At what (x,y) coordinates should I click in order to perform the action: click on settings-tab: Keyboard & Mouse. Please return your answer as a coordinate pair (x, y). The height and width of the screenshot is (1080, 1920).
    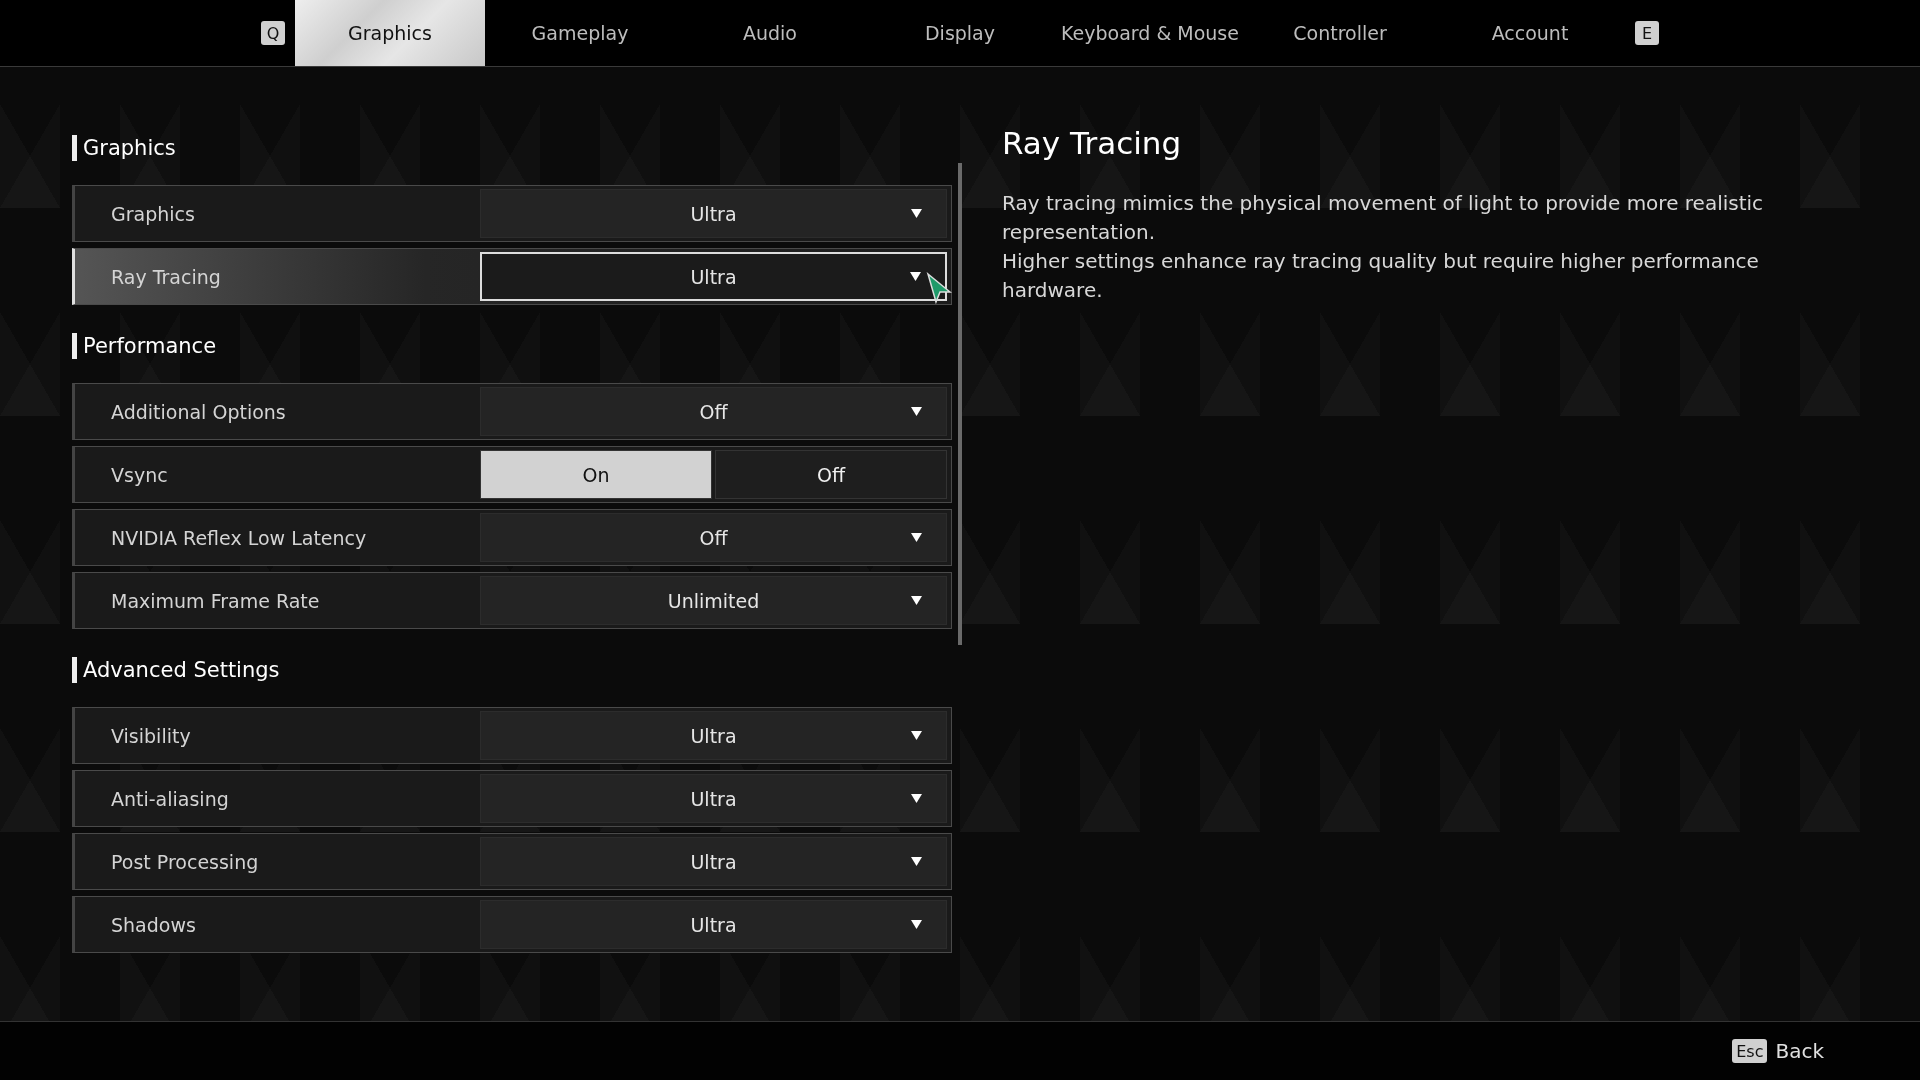
    Looking at the image, I should click on (1150, 33).